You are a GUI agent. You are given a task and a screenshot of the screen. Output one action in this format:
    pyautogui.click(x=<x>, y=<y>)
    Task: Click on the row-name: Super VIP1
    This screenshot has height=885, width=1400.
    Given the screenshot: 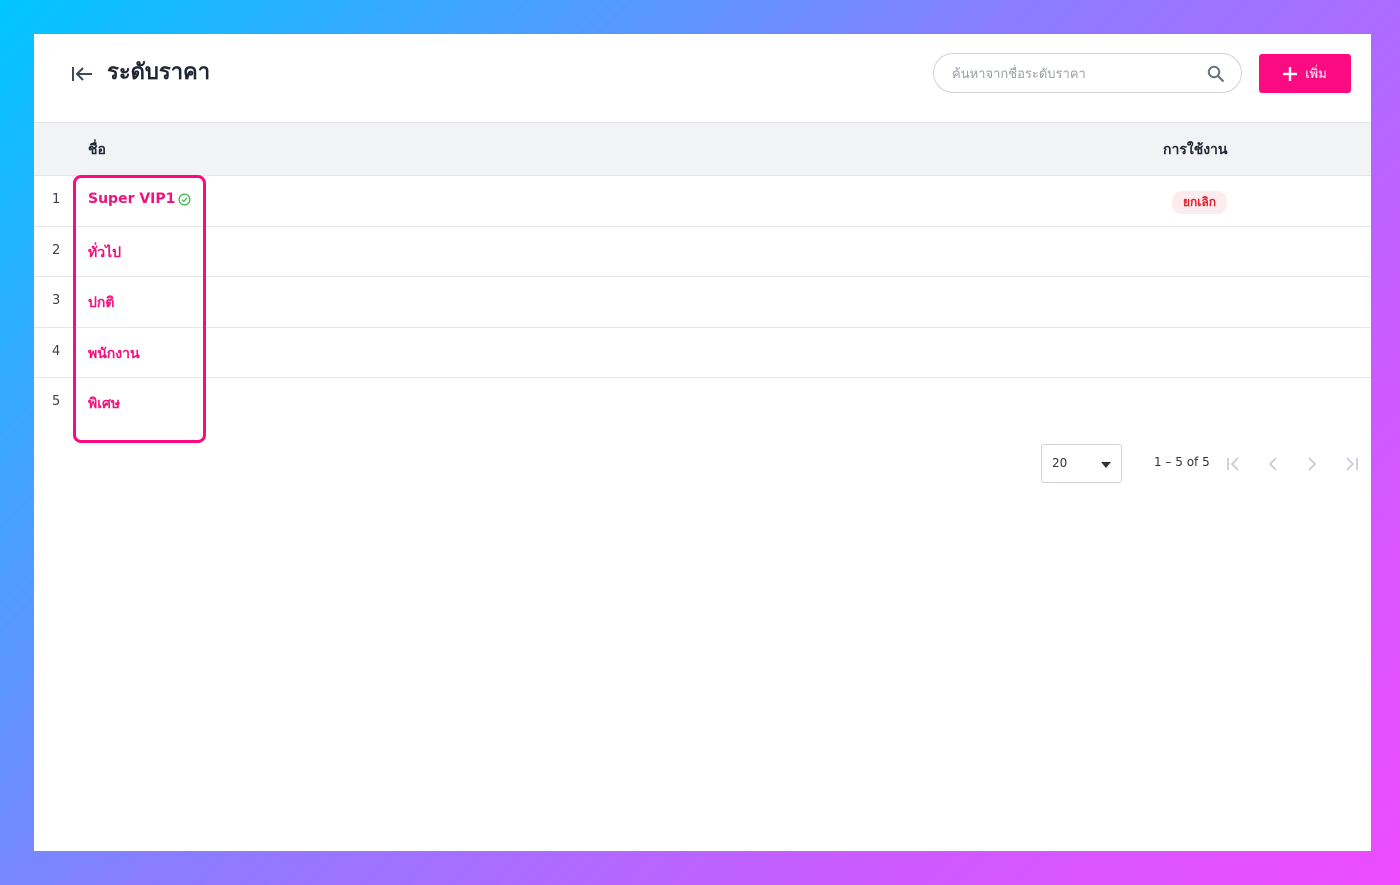 What is the action you would take?
    pyautogui.click(x=132, y=199)
    